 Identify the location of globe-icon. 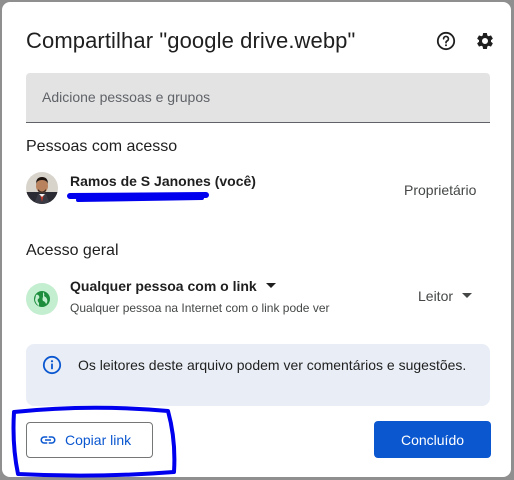
(42, 299).